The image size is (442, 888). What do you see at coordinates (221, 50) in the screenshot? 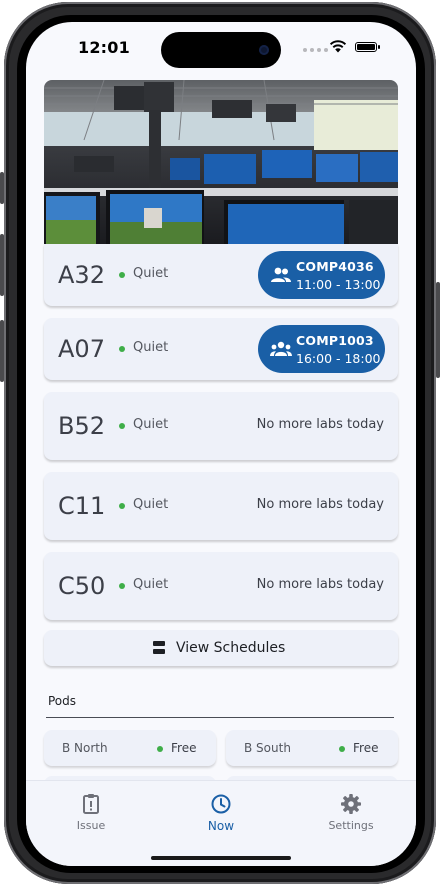
I see `dynamic-island` at bounding box center [221, 50].